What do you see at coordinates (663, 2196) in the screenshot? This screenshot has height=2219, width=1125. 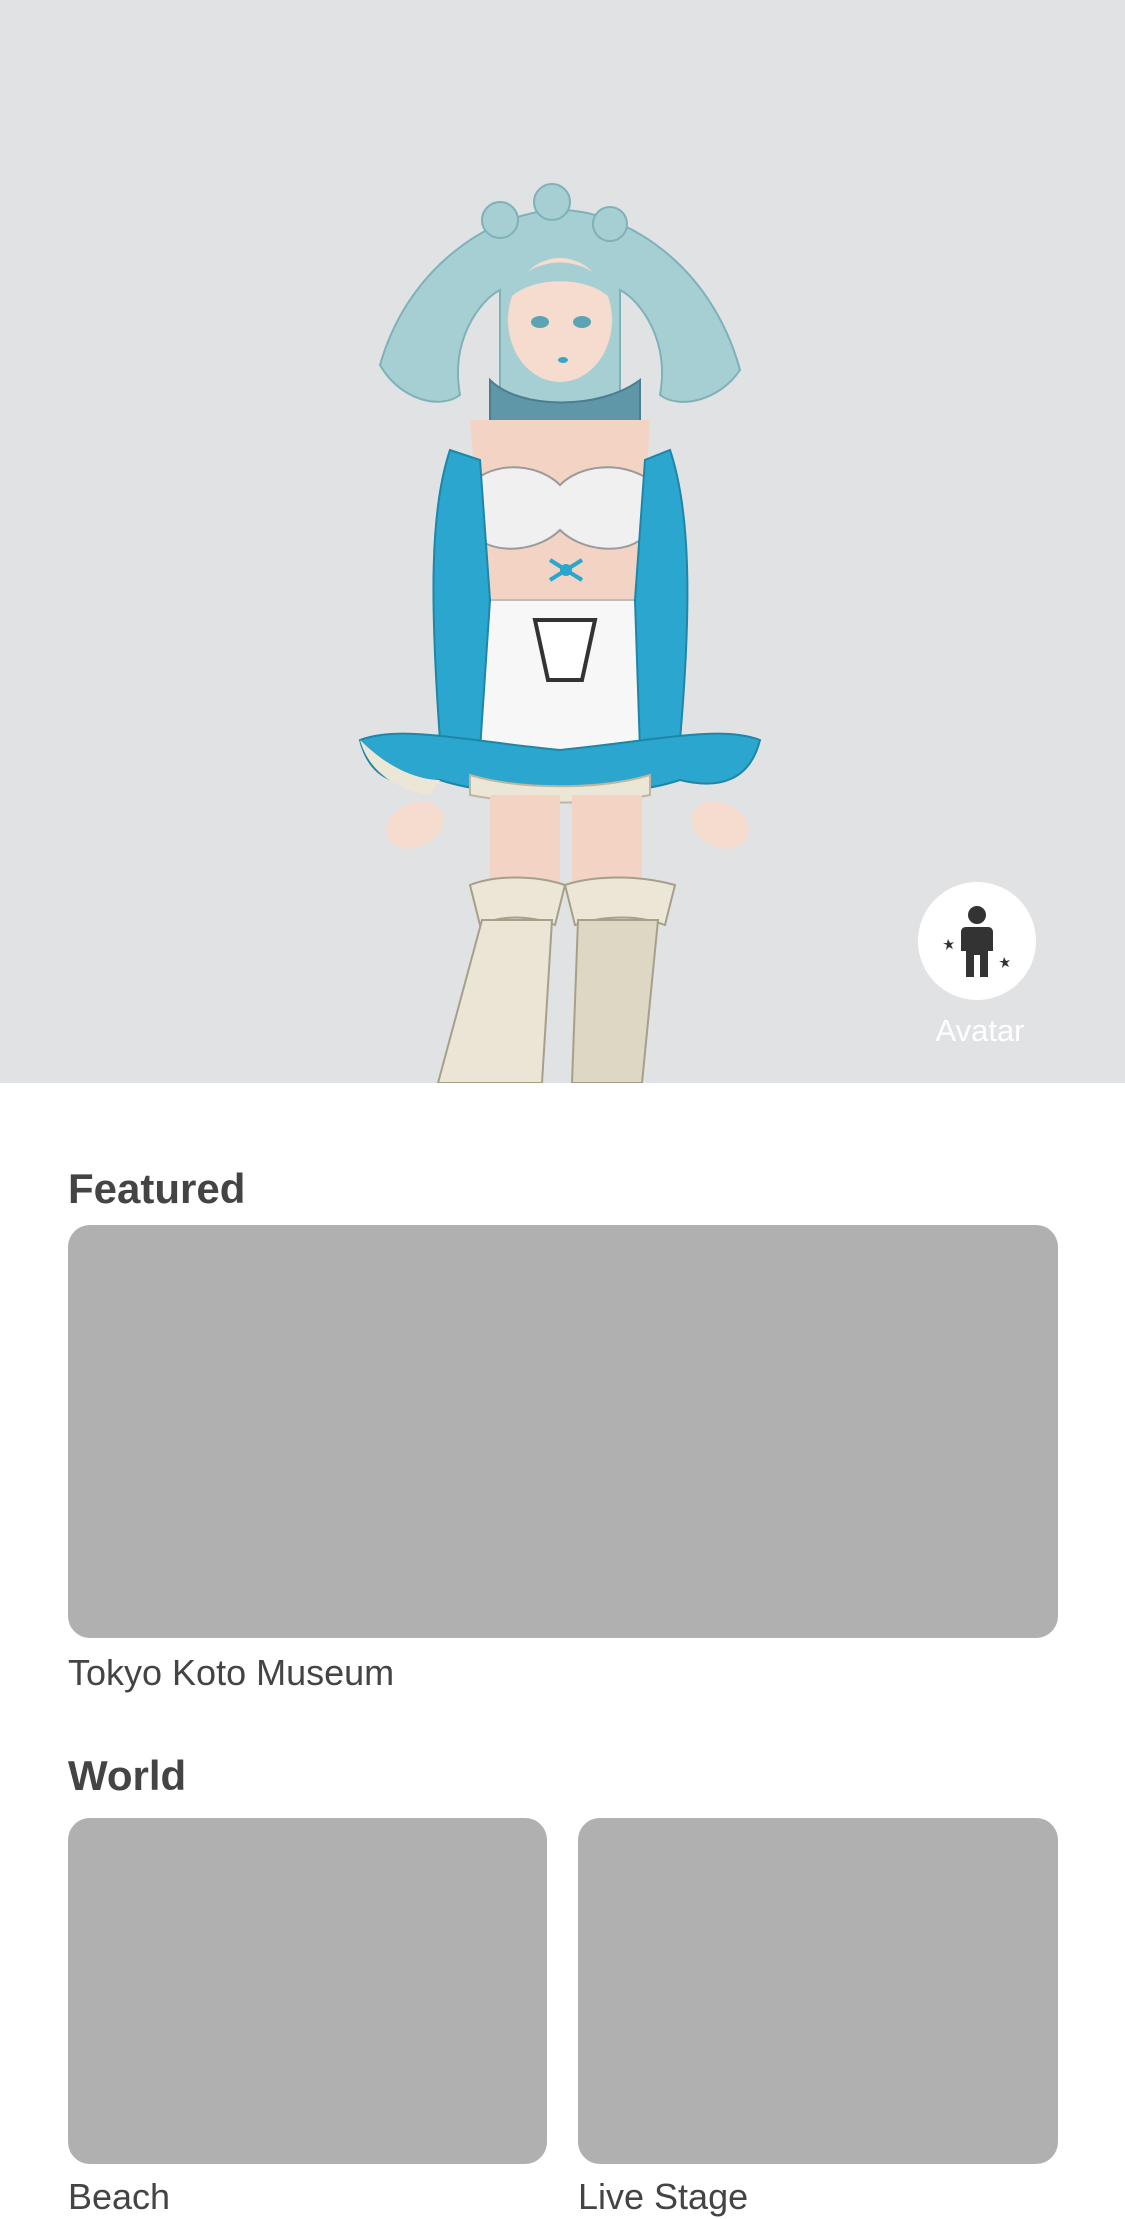 I see `world-card-label-live-stage: Live Stage` at bounding box center [663, 2196].